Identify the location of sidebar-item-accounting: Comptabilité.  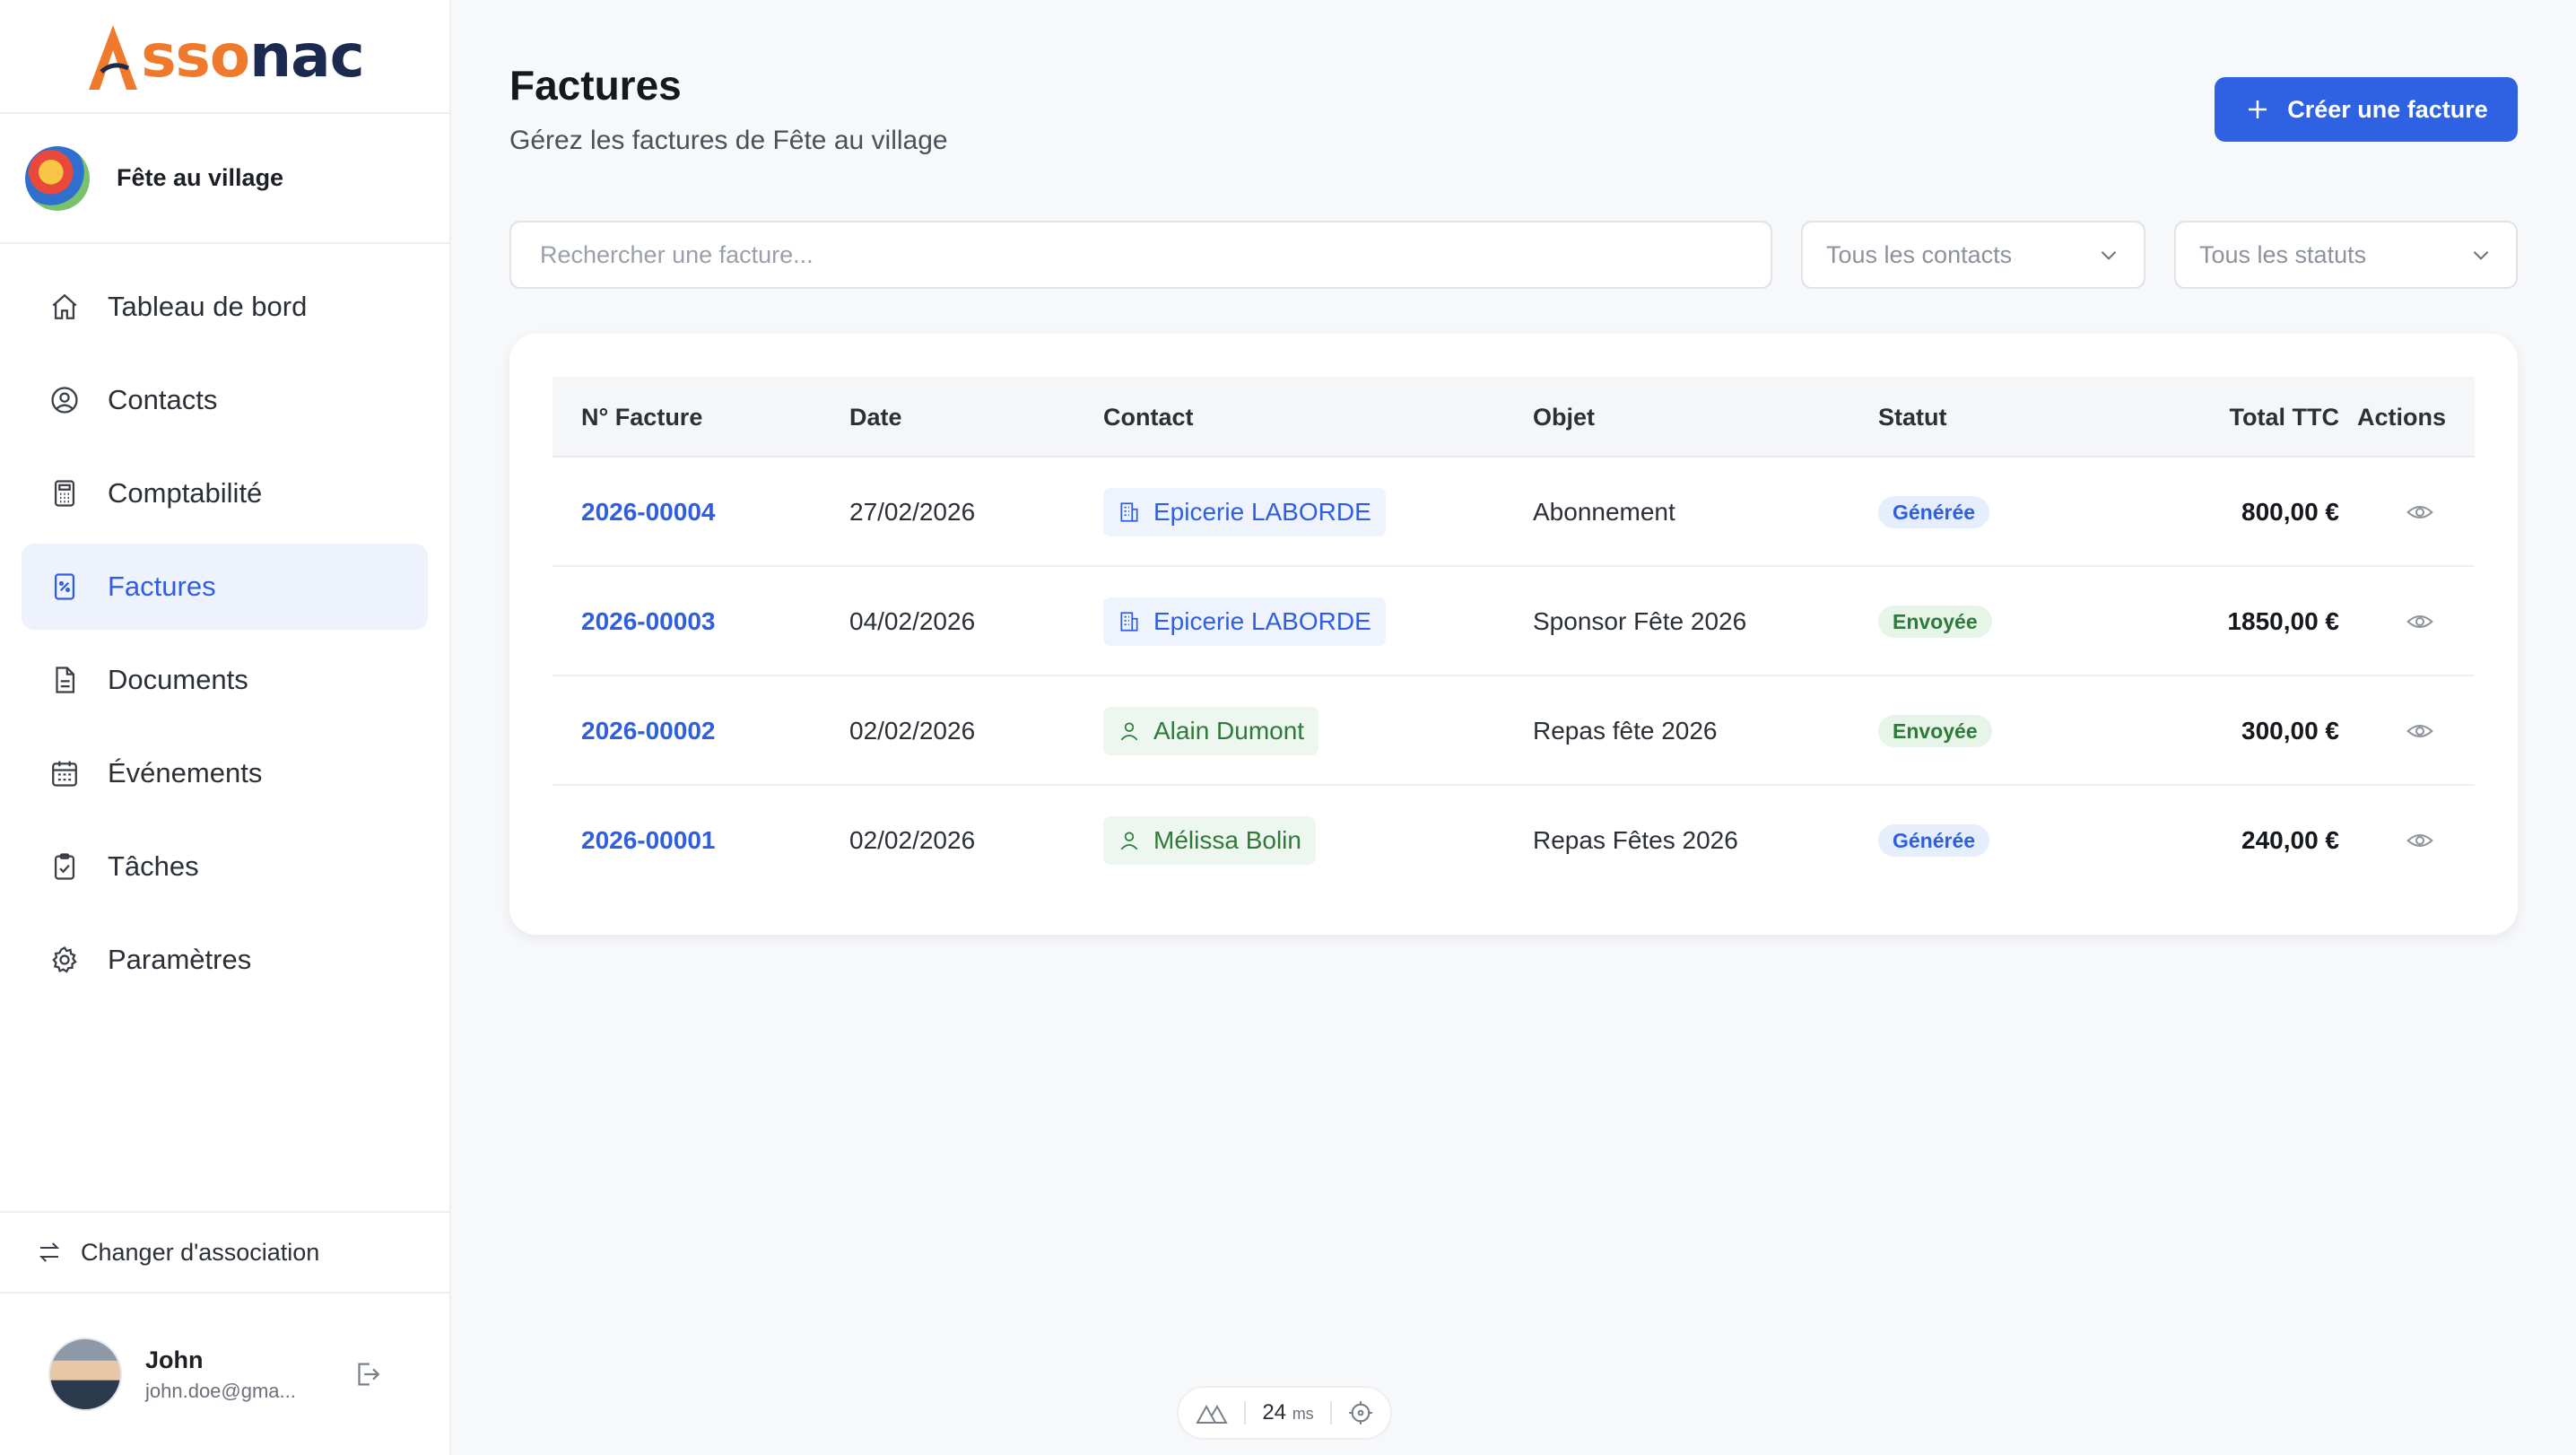
(225, 493).